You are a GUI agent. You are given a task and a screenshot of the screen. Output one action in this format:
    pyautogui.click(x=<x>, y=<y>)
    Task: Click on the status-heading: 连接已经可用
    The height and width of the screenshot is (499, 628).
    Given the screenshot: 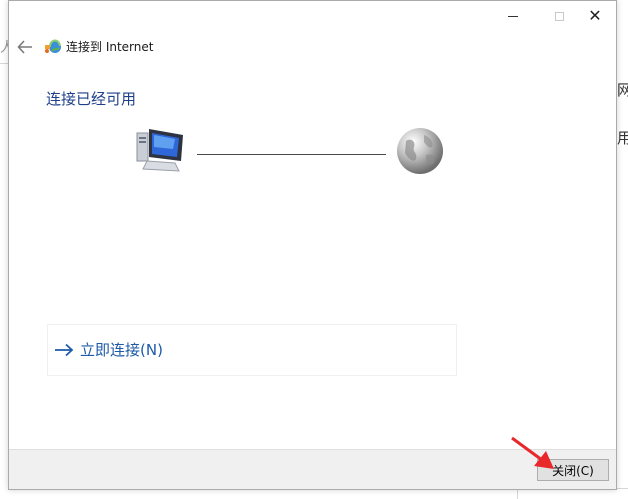 What is the action you would take?
    pyautogui.click(x=91, y=99)
    